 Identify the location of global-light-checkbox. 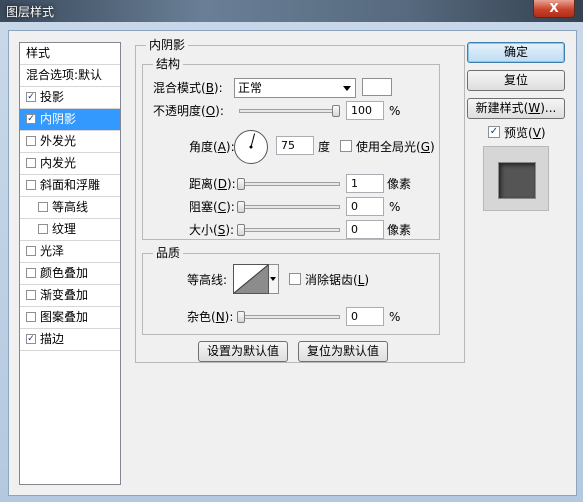
(346, 146).